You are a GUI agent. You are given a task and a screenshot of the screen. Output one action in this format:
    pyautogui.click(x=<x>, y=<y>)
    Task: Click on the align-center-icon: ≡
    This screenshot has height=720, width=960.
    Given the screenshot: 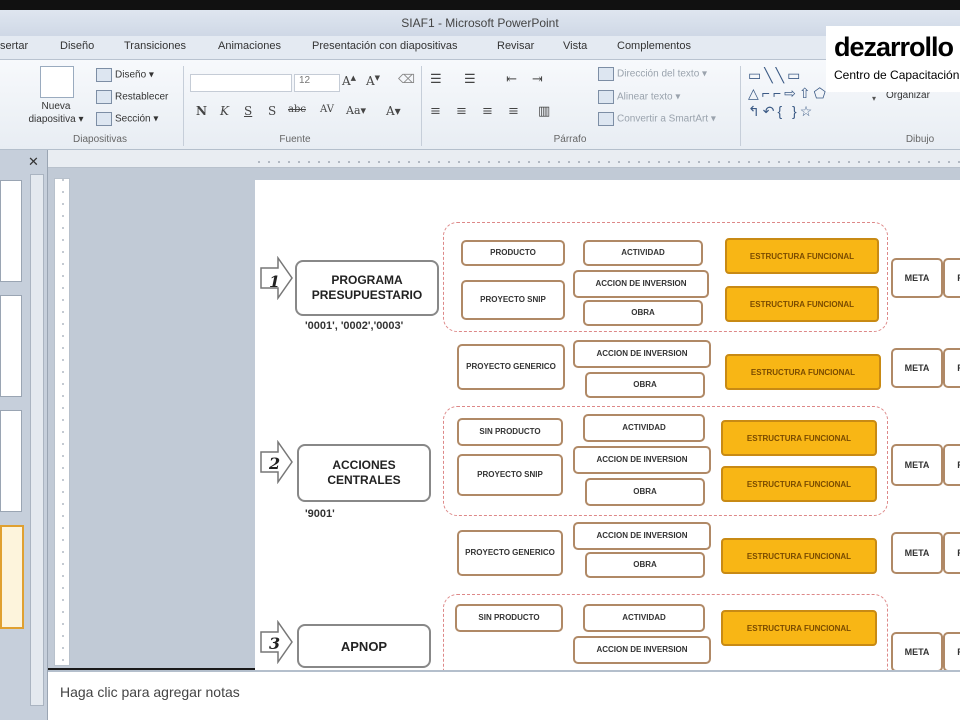 What is the action you would take?
    pyautogui.click(x=461, y=111)
    